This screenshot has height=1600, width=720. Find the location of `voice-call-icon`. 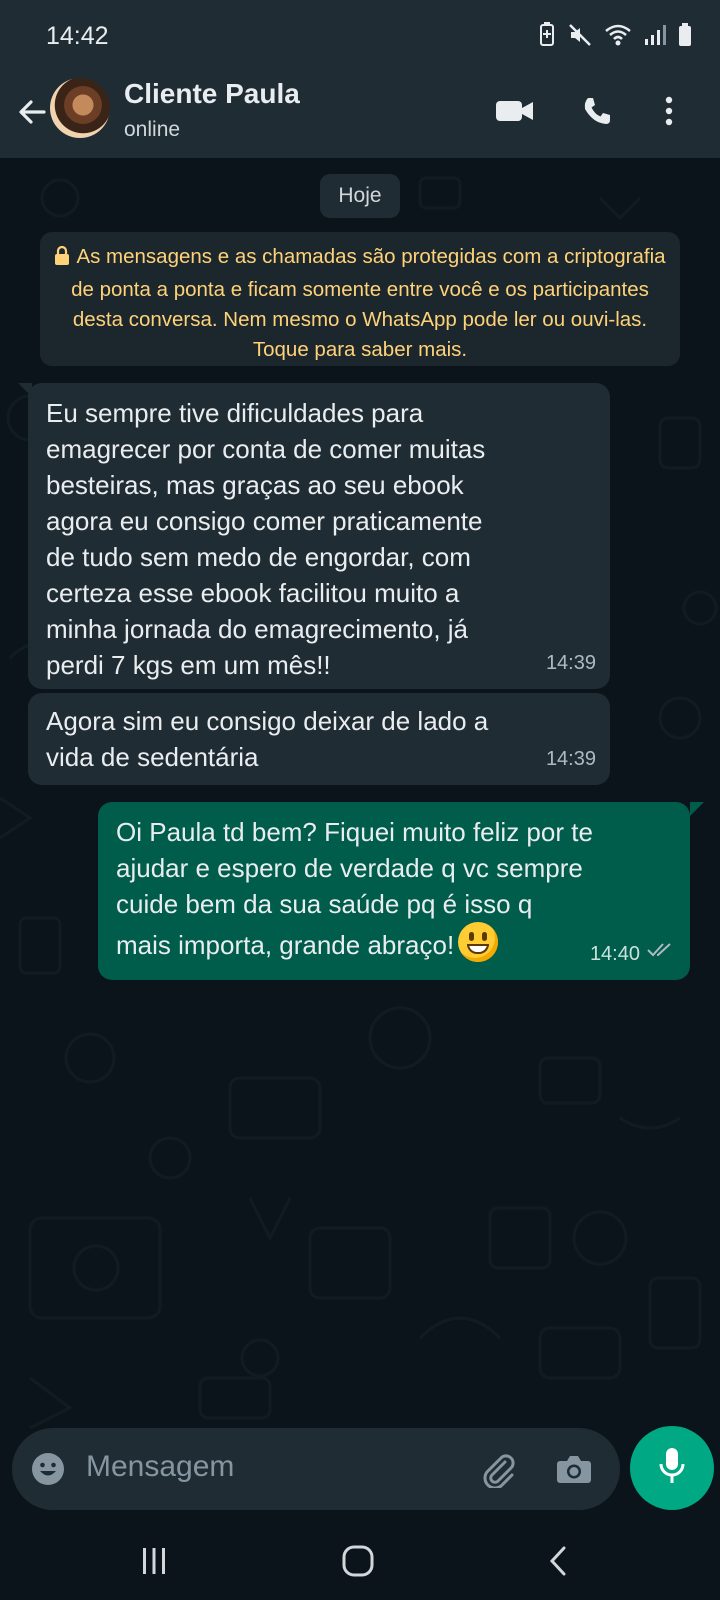

voice-call-icon is located at coordinates (597, 111).